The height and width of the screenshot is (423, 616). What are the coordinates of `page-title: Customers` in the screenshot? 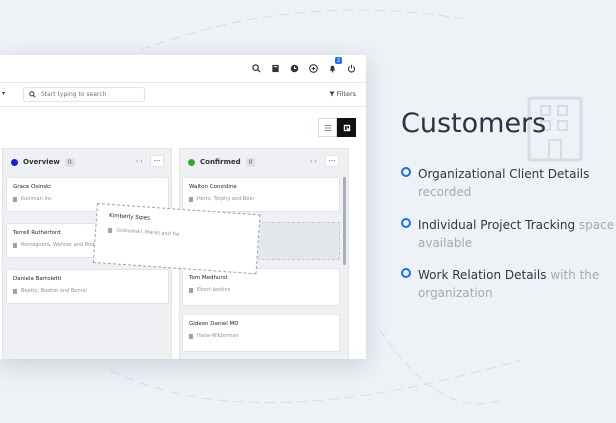 It's located at (474, 123).